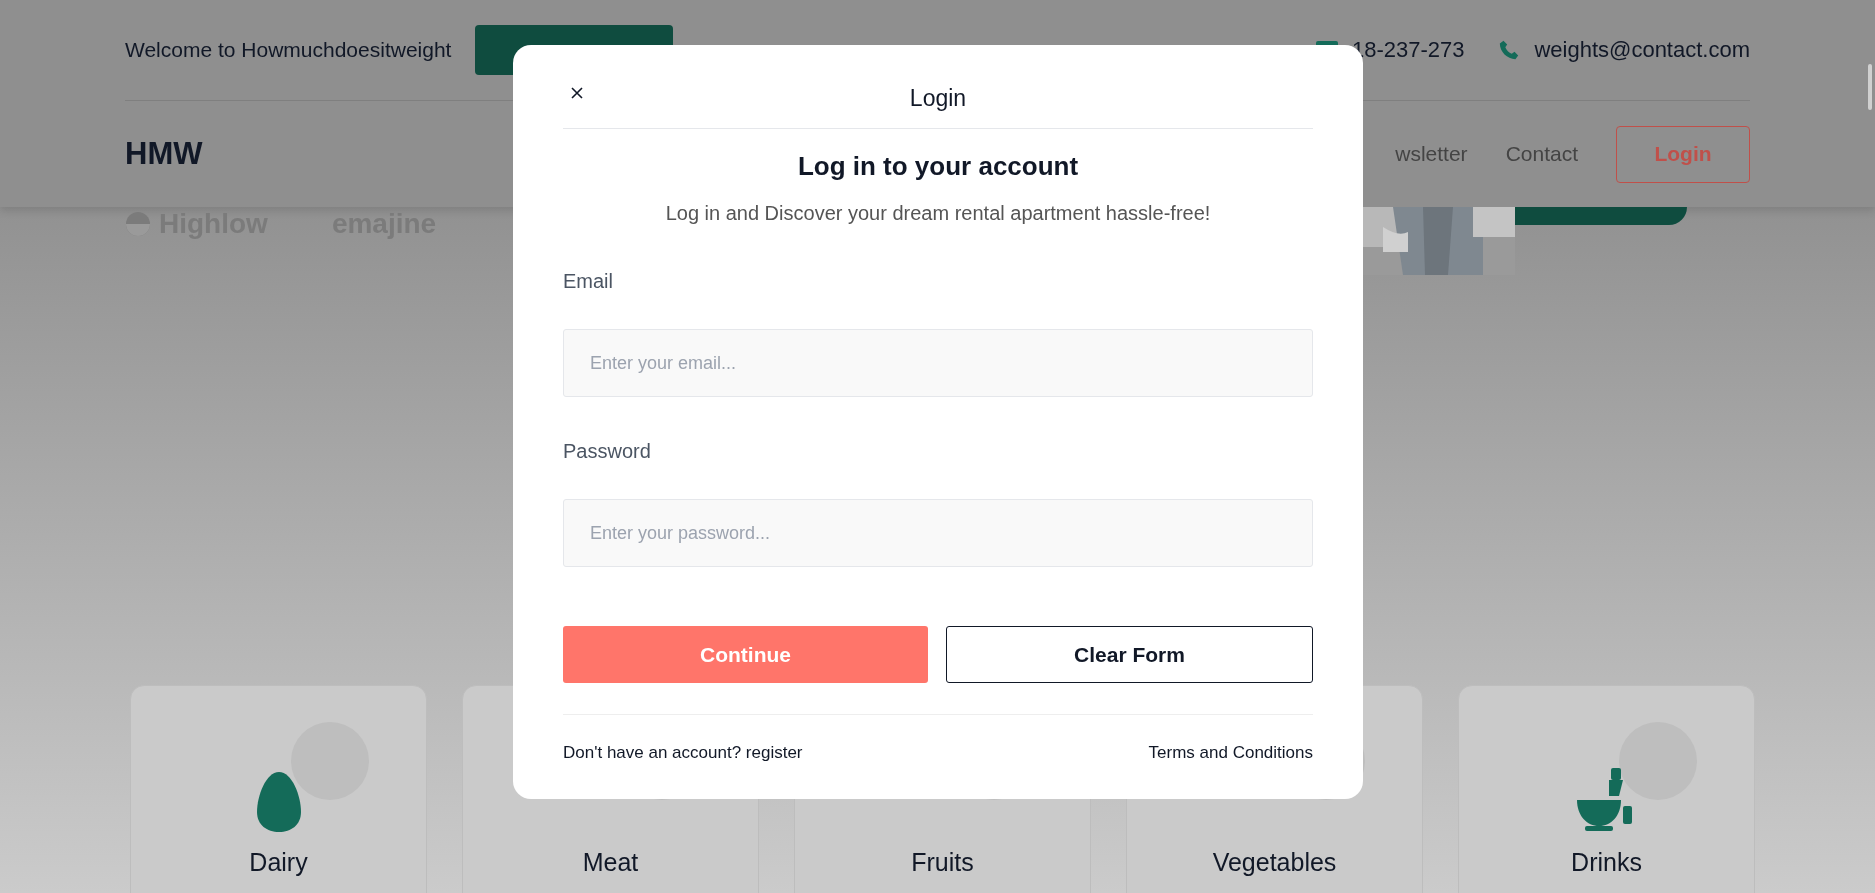 The width and height of the screenshot is (1875, 893). What do you see at coordinates (942, 862) in the screenshot?
I see `category-label: Fruits` at bounding box center [942, 862].